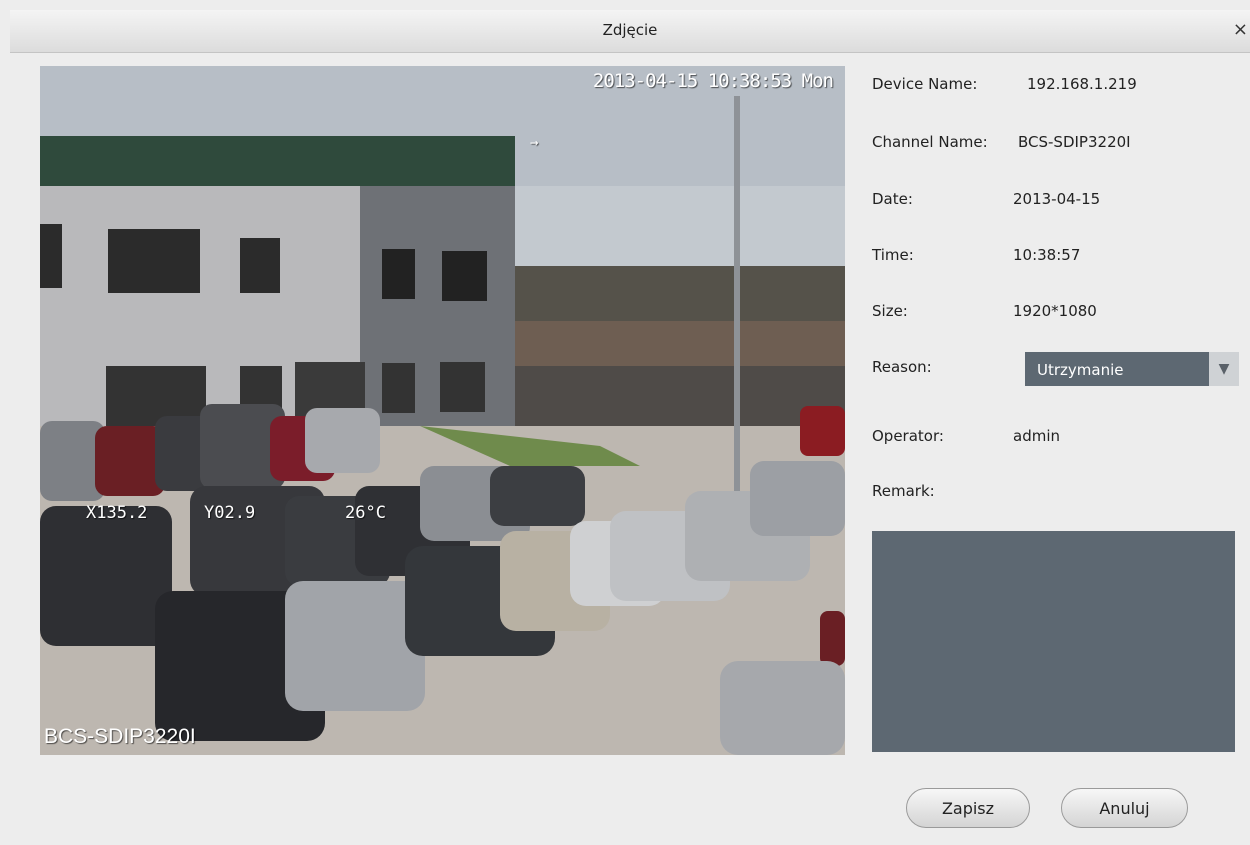 This screenshot has height=845, width=1250. I want to click on remark-label: Remark:, so click(903, 491).